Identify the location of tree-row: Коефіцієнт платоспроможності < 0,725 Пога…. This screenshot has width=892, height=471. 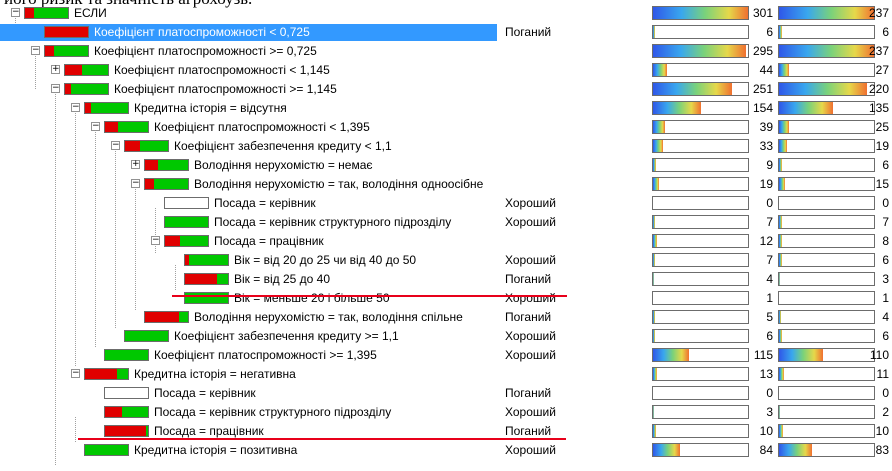
(446, 32).